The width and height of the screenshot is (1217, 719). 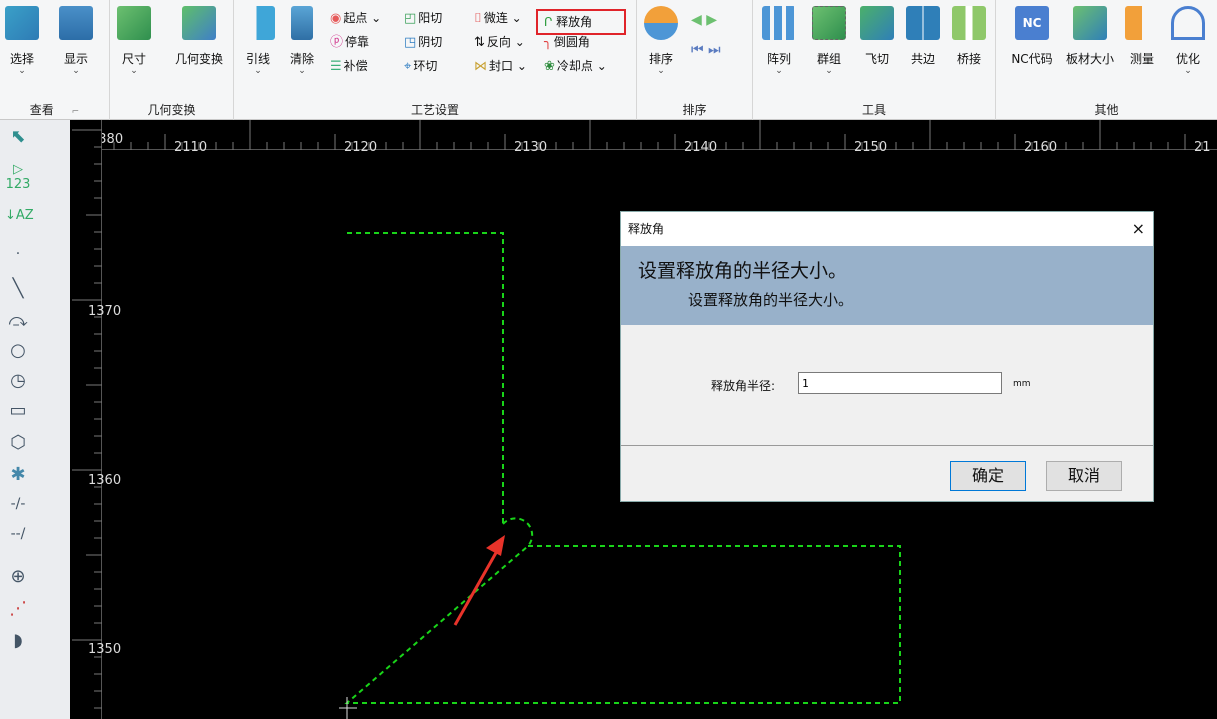 I want to click on bridge-button: 桥接, so click(x=969, y=36).